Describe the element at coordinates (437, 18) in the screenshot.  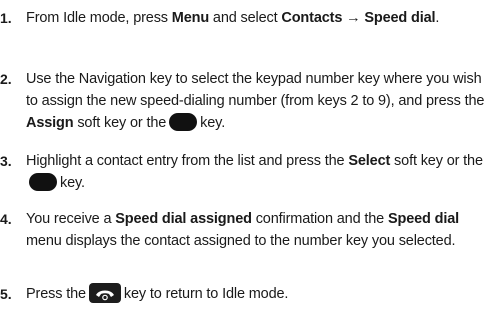
I see `step-text-part: .` at that location.